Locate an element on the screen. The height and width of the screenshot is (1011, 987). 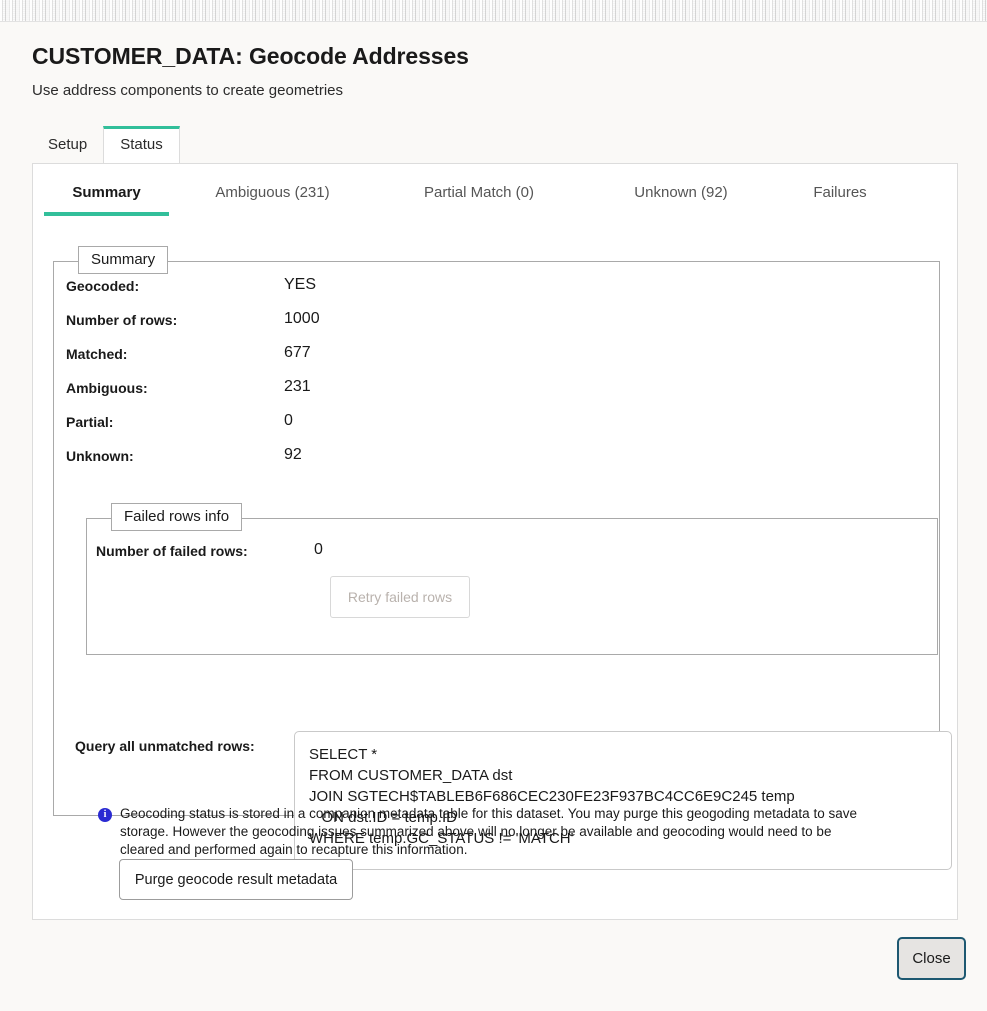
summary-value-geocoded: YES is located at coordinates (300, 284).